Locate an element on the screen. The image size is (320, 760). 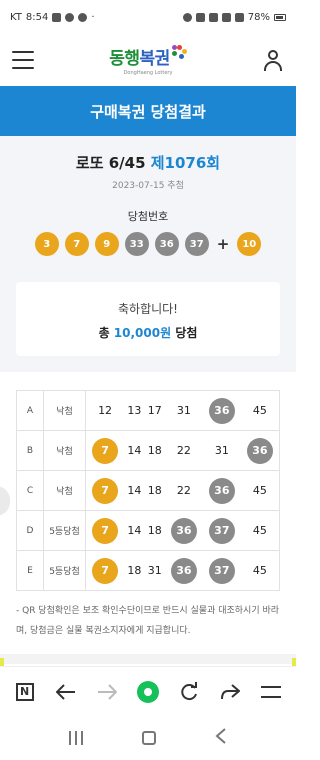
menu-icon is located at coordinates (271, 692).